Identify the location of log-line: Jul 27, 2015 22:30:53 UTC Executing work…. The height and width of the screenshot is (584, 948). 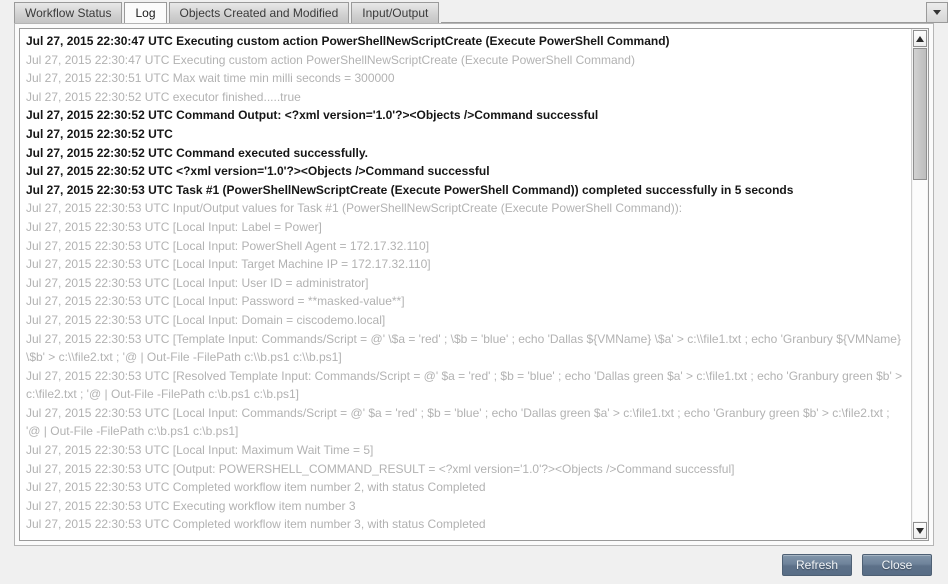
(191, 505).